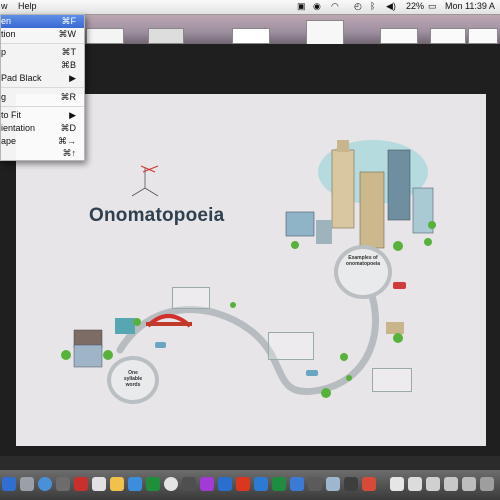  I want to click on mail-icon, so click(63, 484).